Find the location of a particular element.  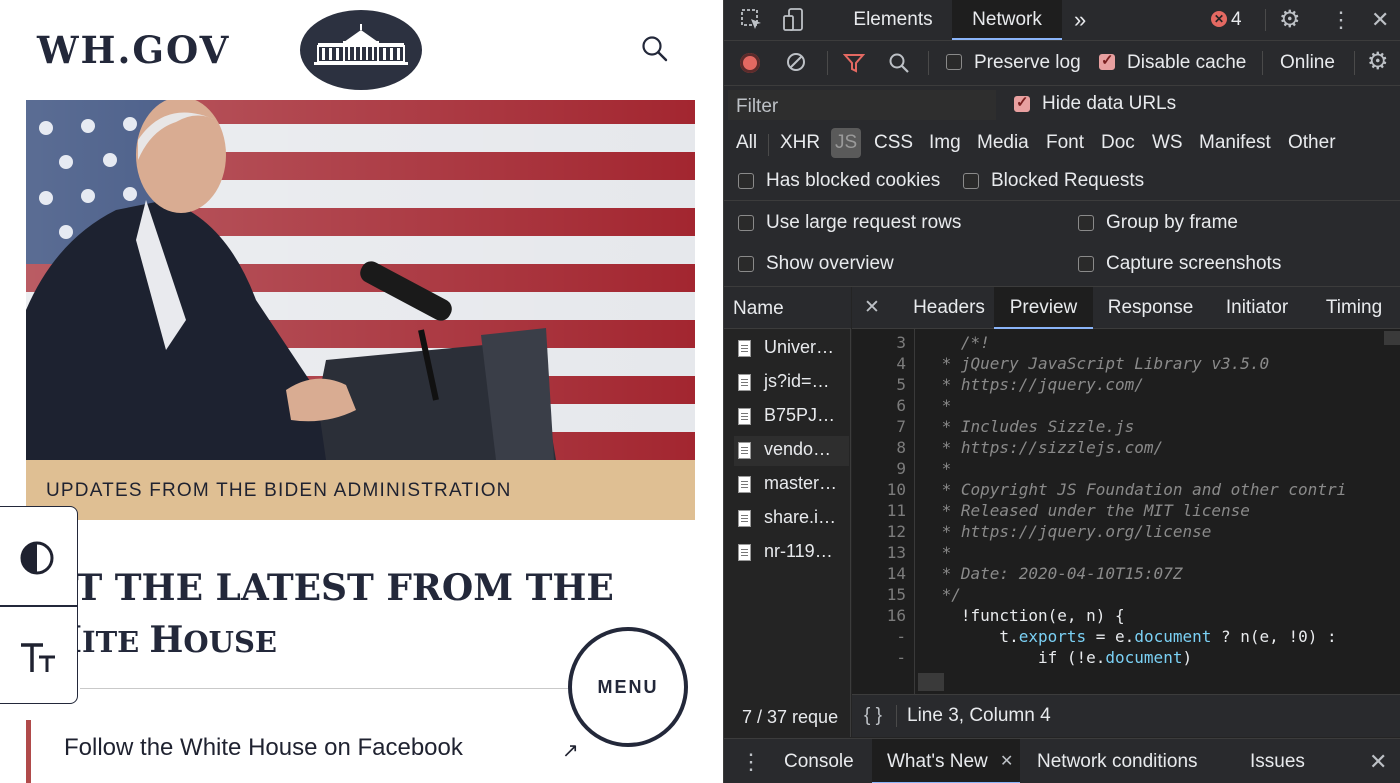

close-devtools-icon: ✕ is located at coordinates (1380, 20).